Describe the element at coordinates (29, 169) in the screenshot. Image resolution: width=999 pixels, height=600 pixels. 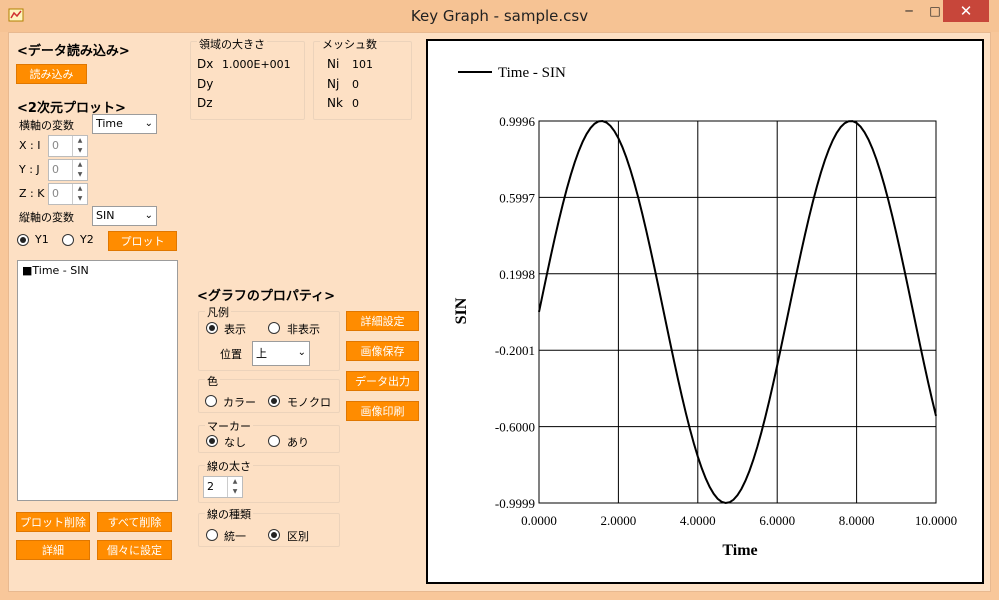
I see `y-index-label: Y : J` at that location.